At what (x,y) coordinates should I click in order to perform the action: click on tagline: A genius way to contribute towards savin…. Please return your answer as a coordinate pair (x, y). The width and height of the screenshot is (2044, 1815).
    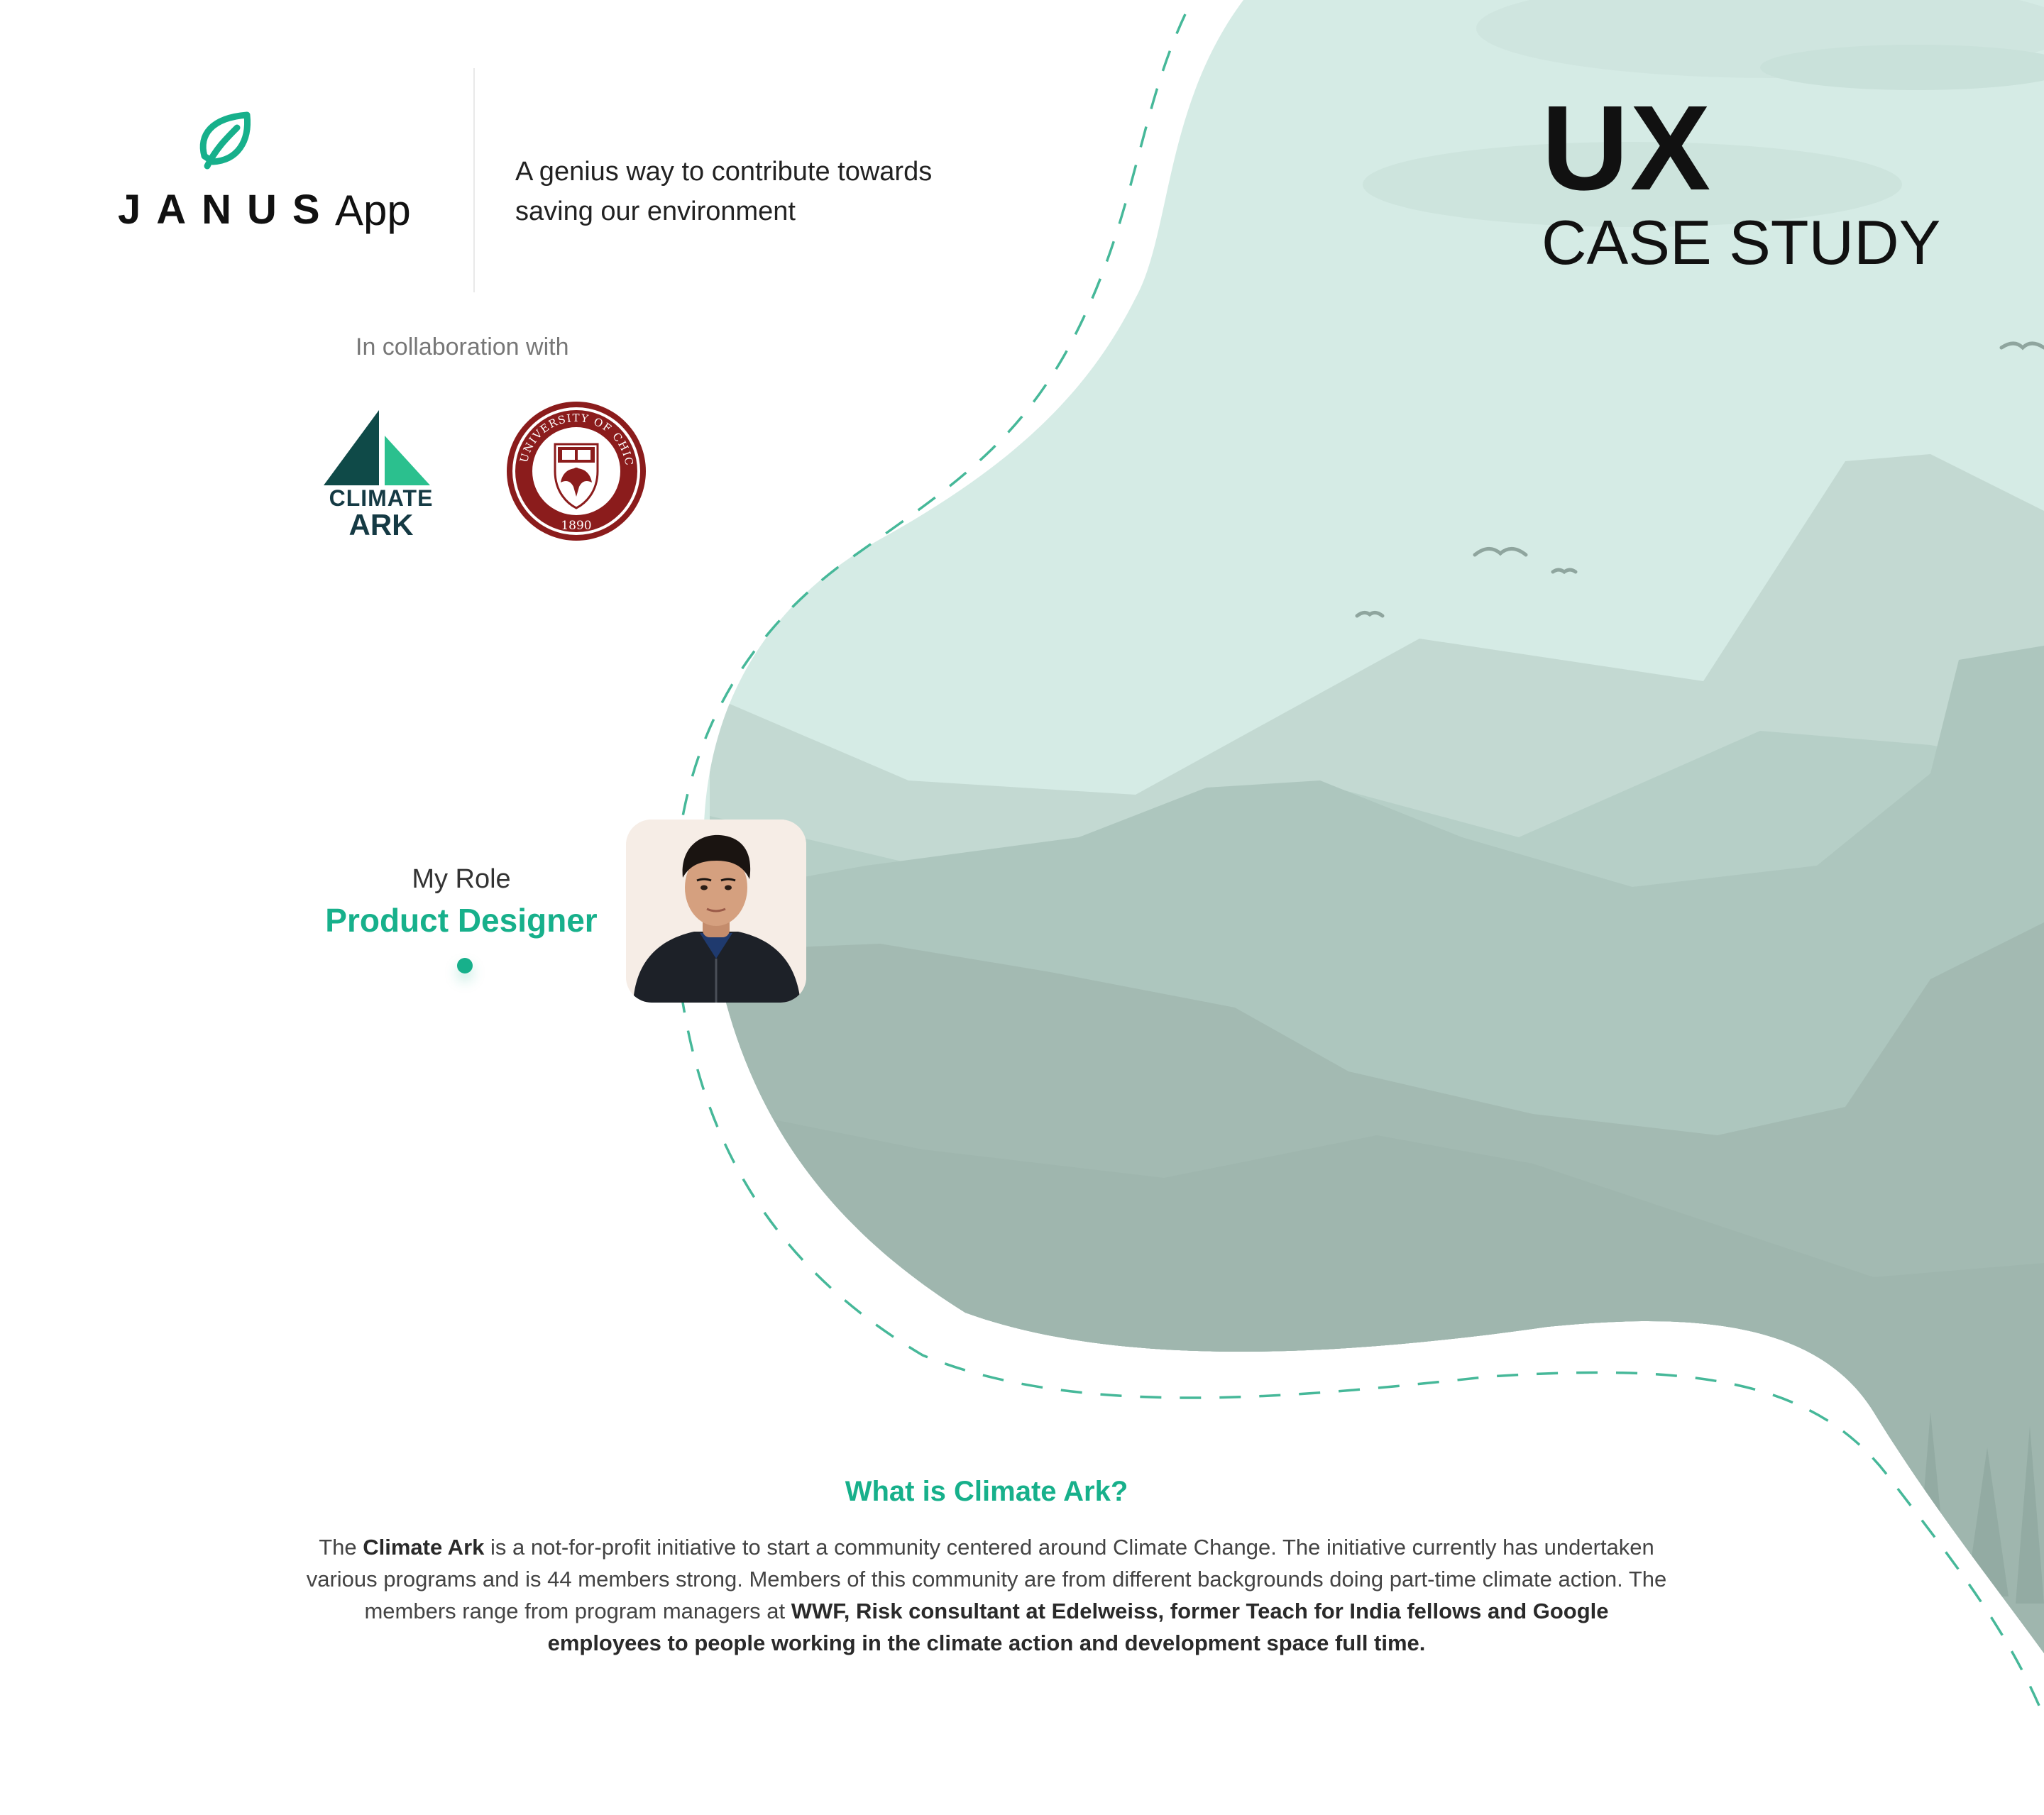
    Looking at the image, I should click on (724, 191).